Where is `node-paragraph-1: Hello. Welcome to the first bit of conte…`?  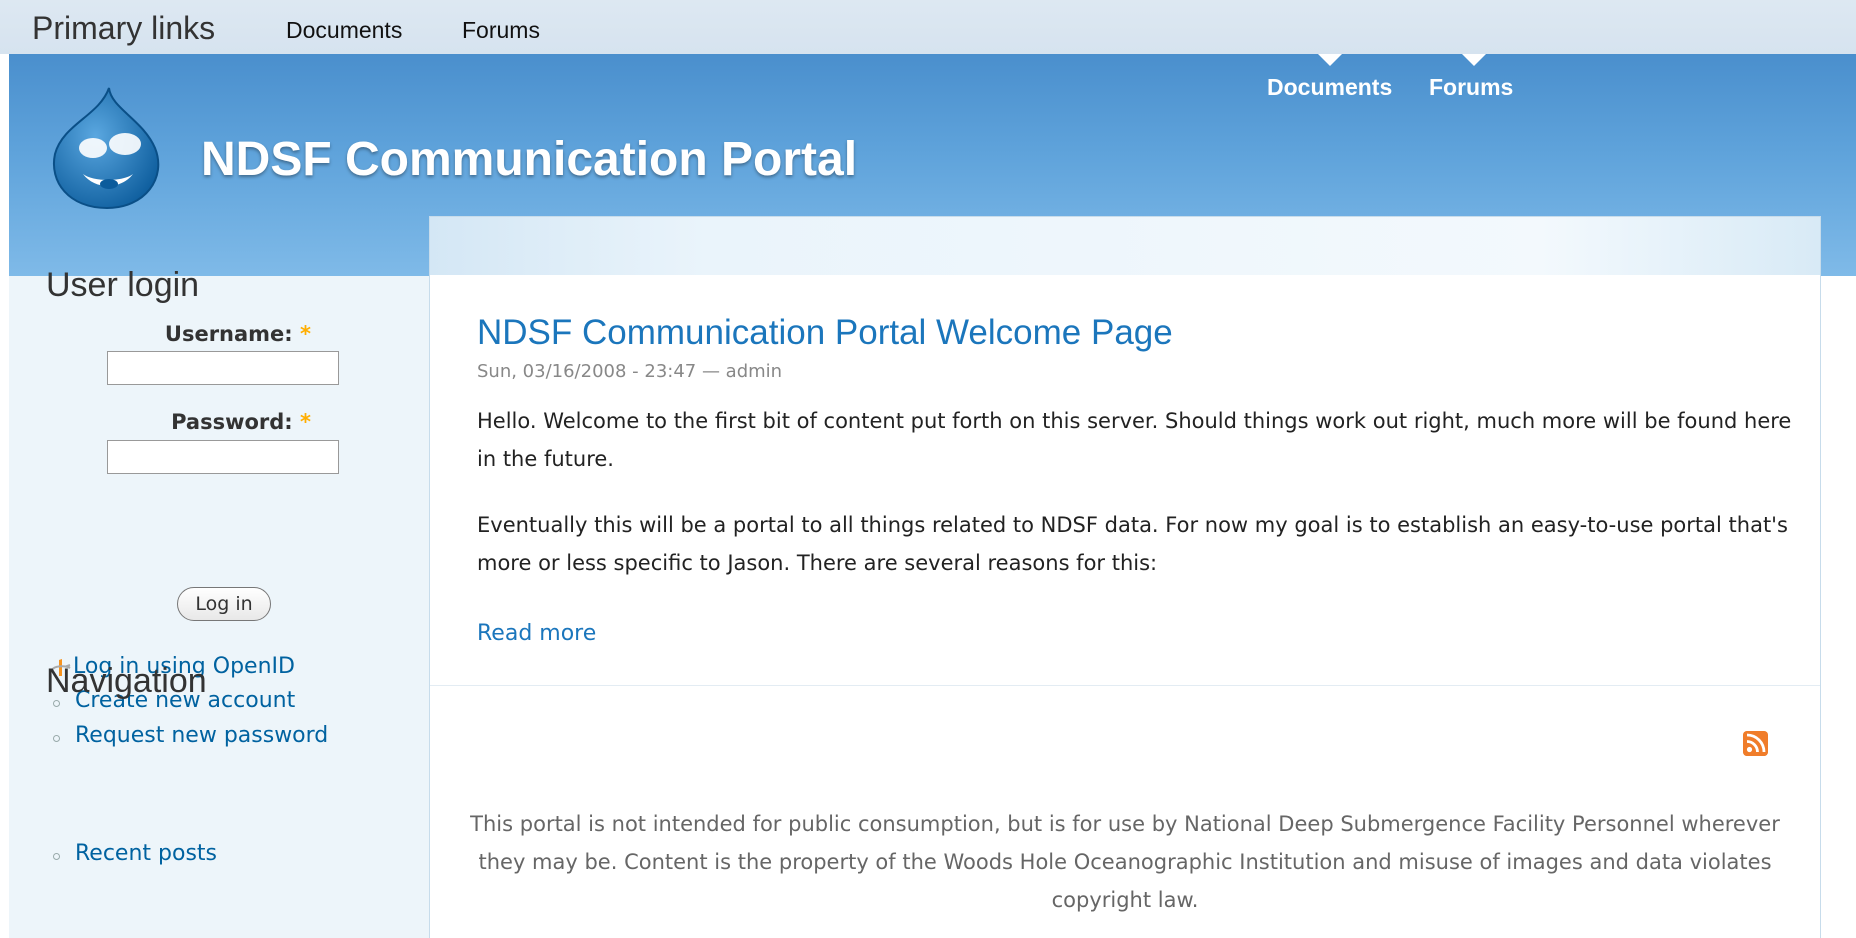
node-paragraph-1: Hello. Welcome to the first bit of conte… is located at coordinates (1134, 440).